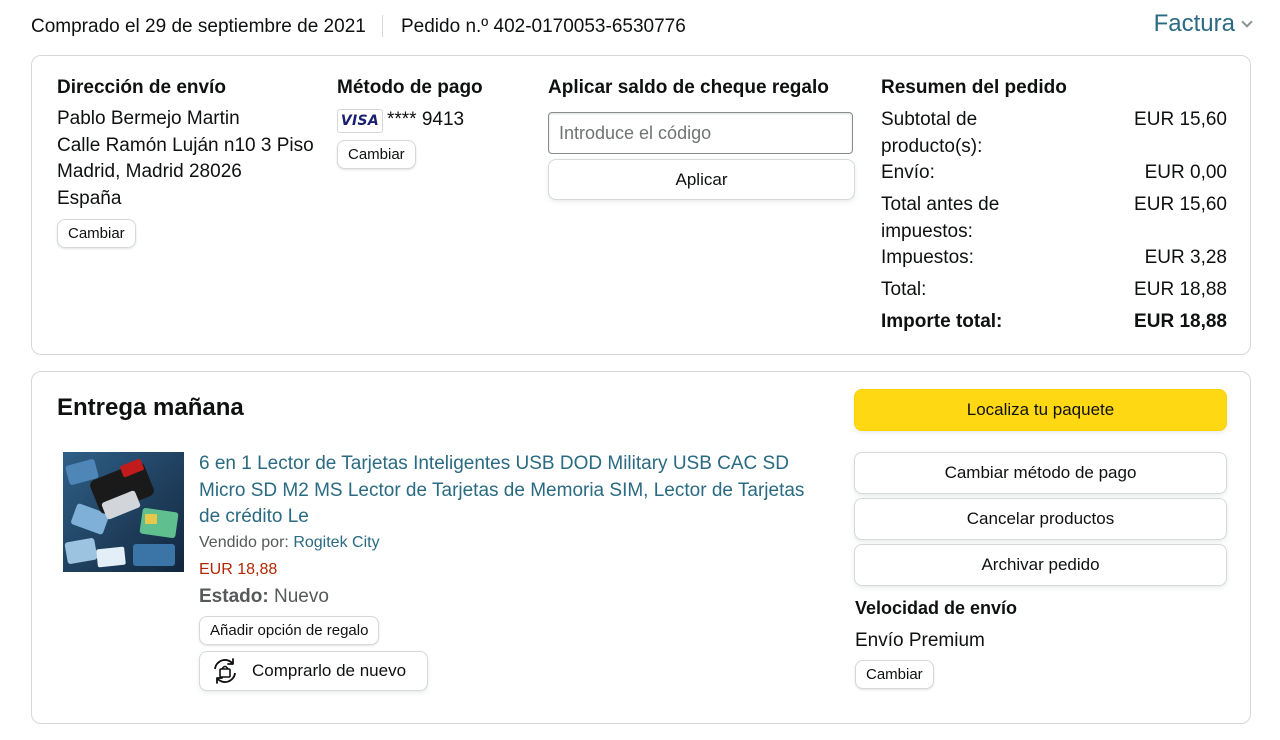 The image size is (1280, 740). Describe the element at coordinates (908, 172) in the screenshot. I see `summary-label: Envío:` at that location.